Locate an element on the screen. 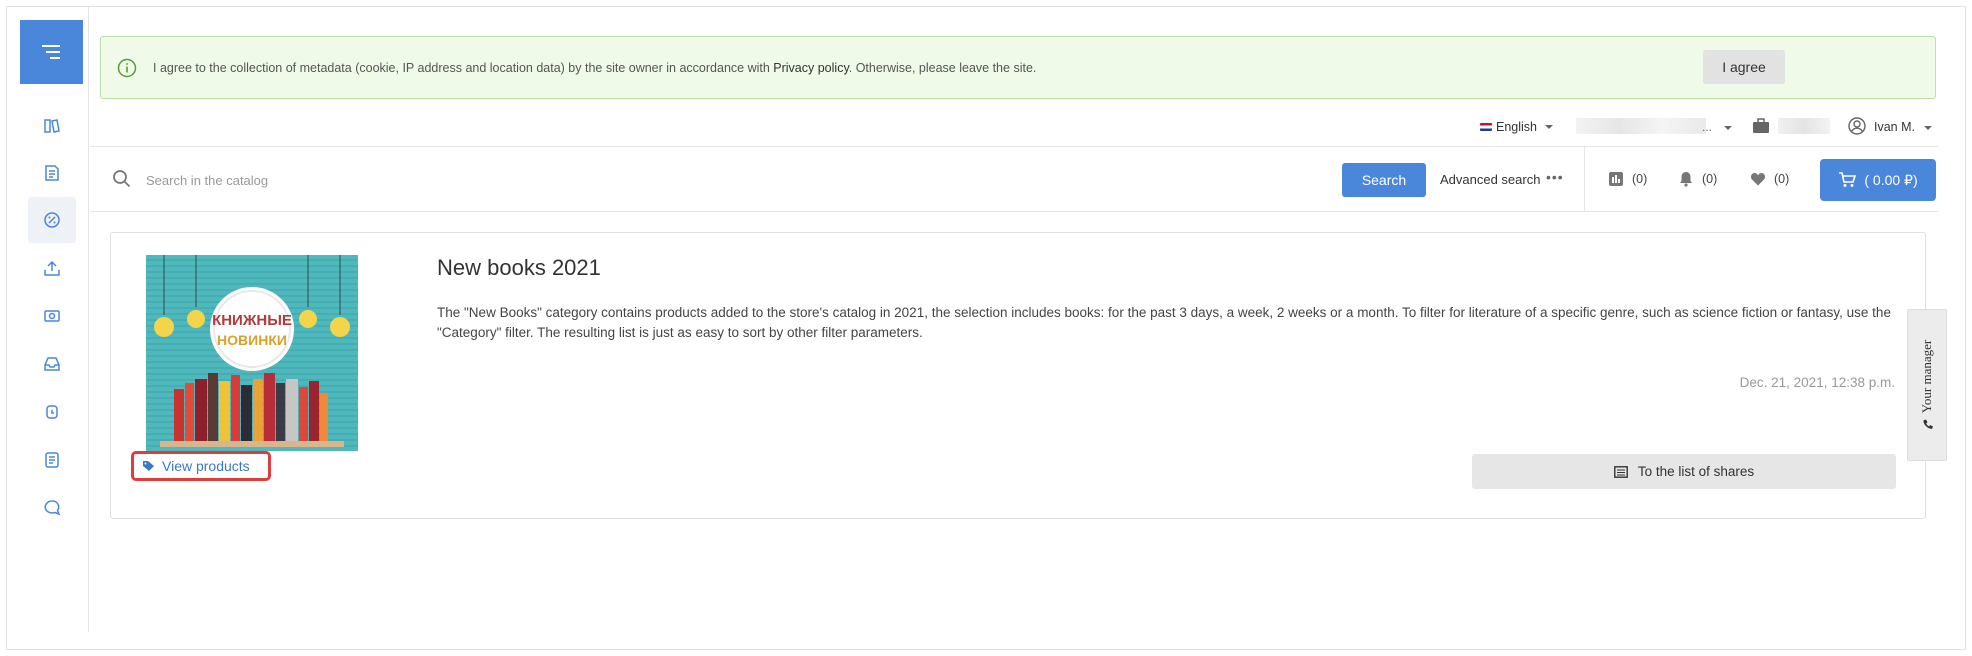  sidebar-item-watch is located at coordinates (52, 412).